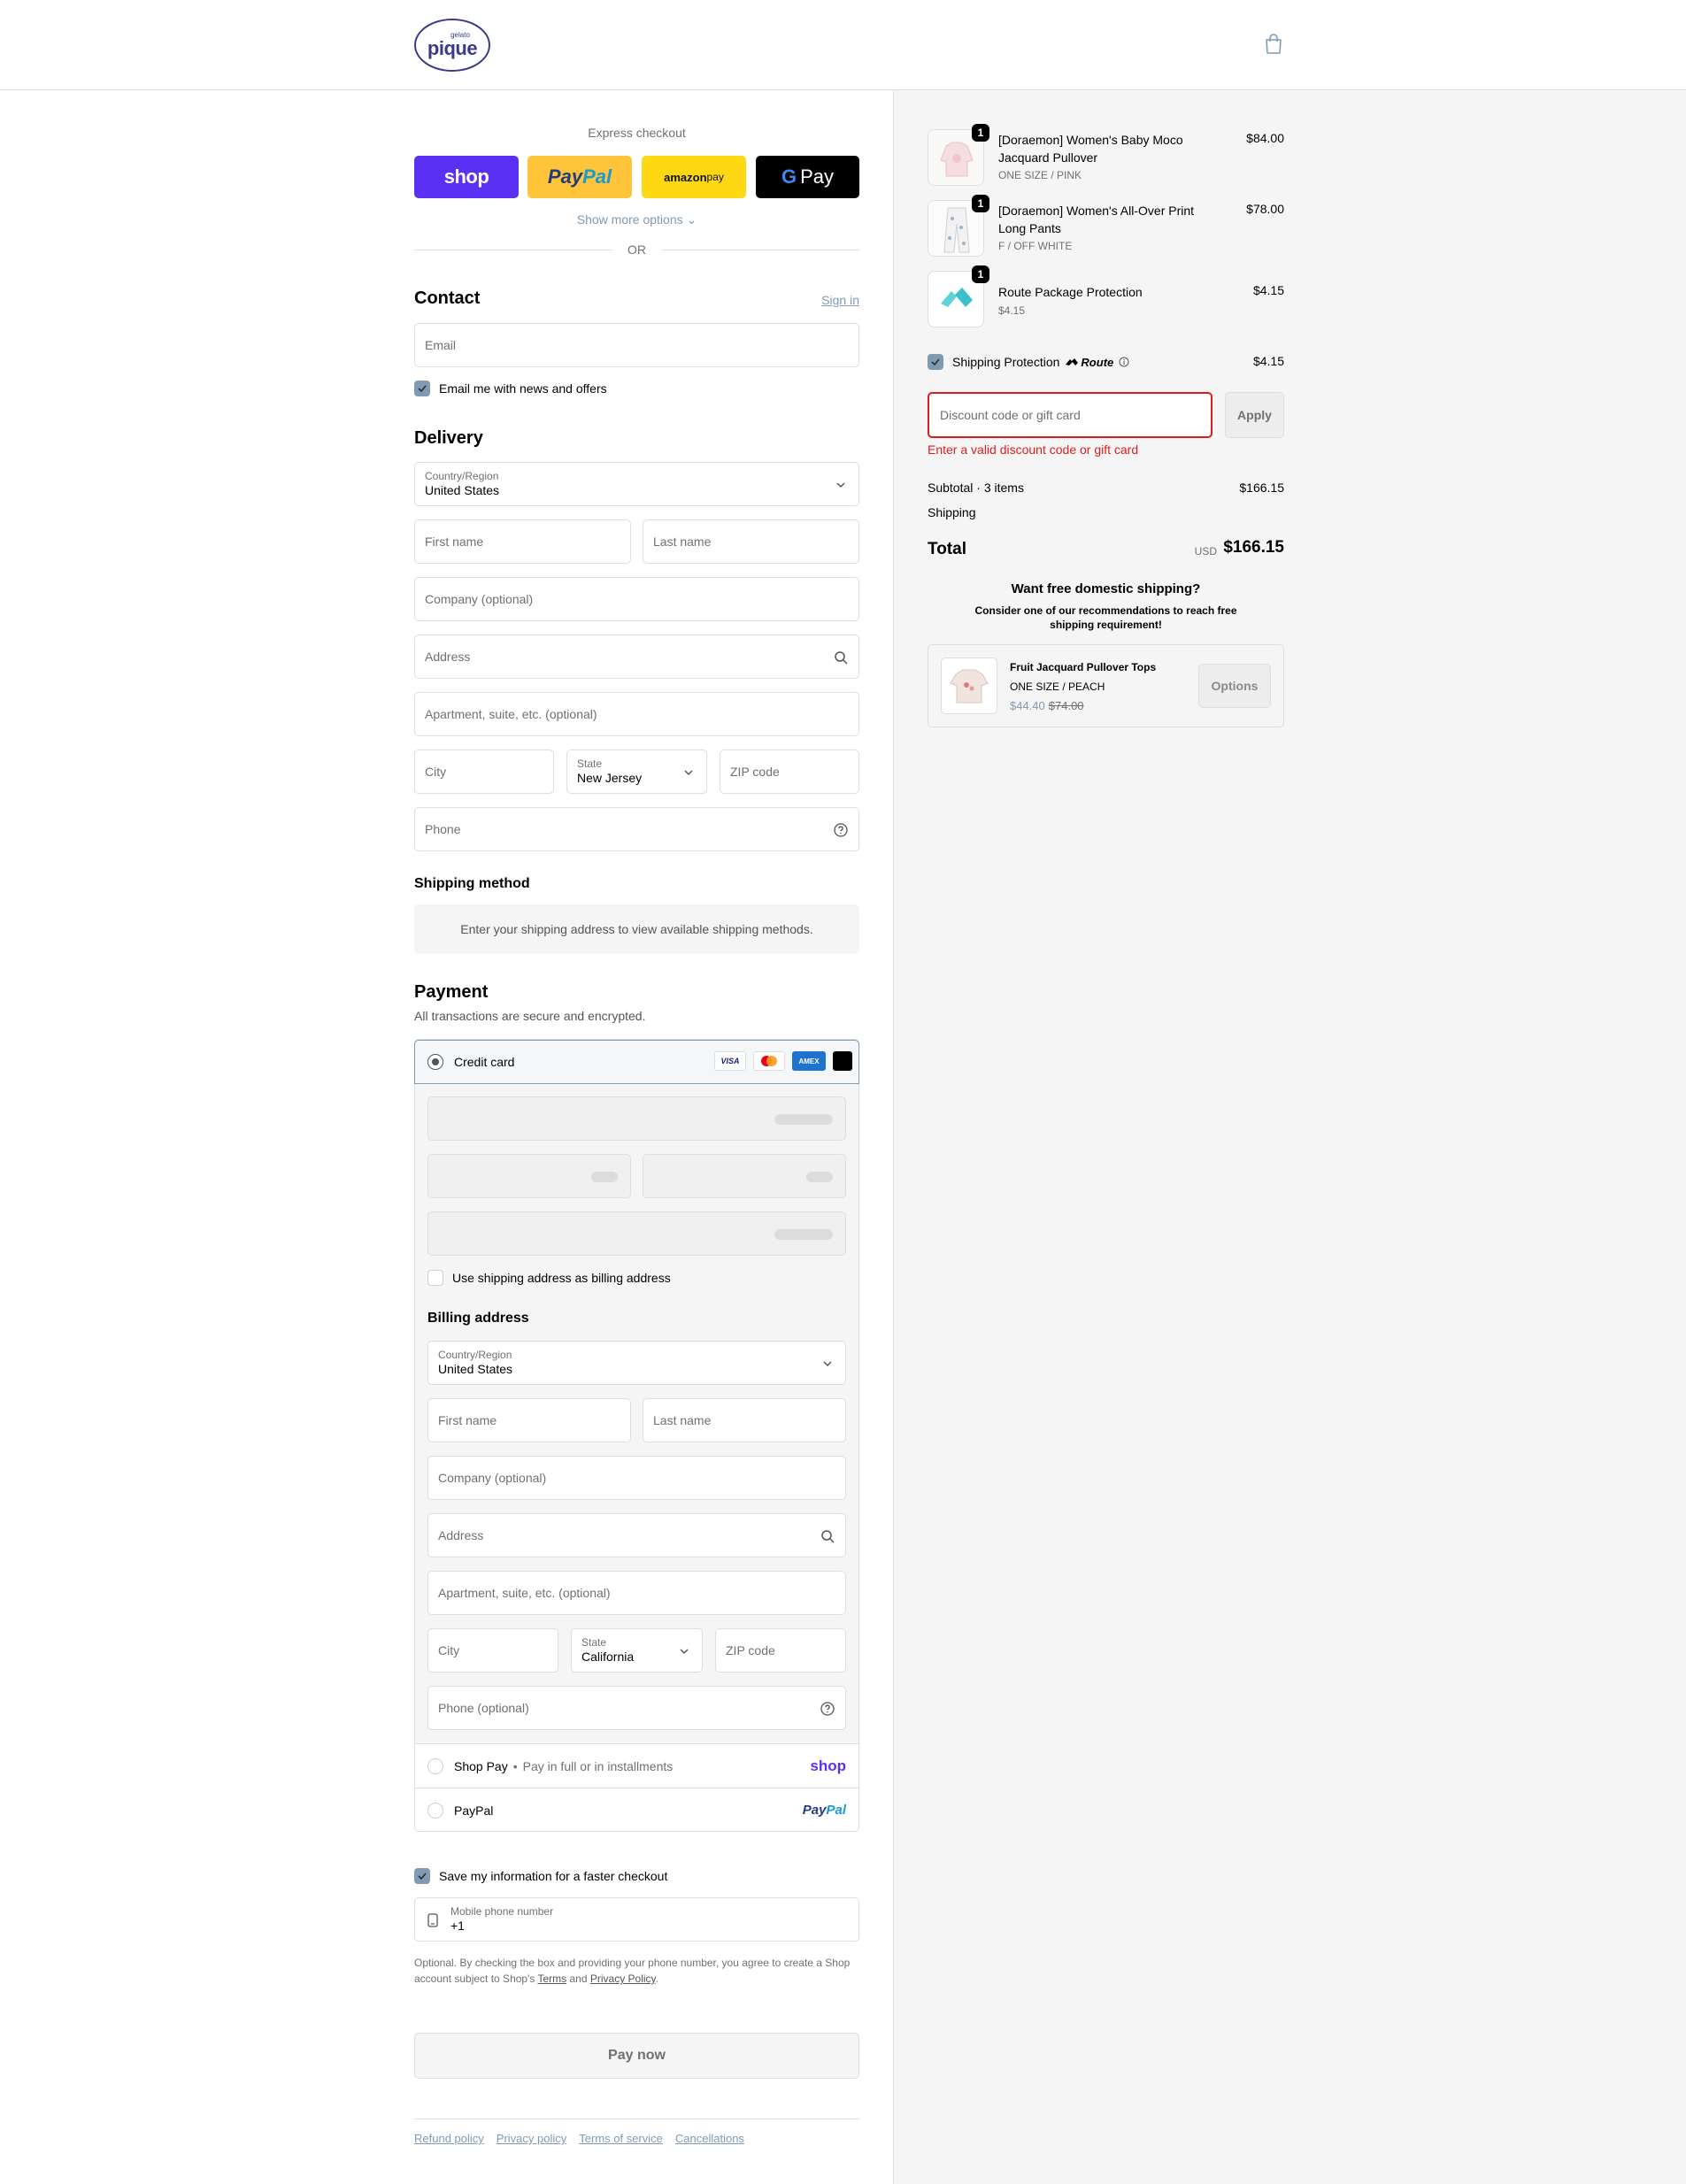 The image size is (1686, 2184). Describe the element at coordinates (637, 1650) in the screenshot. I see `billing-state-select: State California` at that location.